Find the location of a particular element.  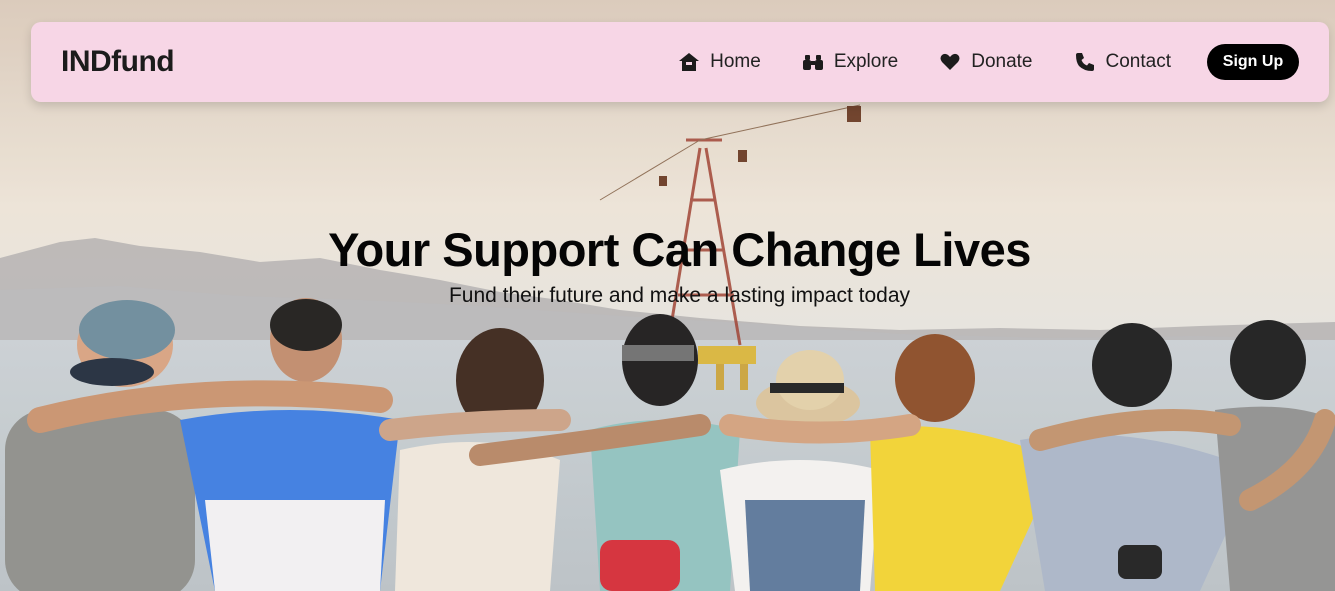

nav-item-donate: Donate is located at coordinates (986, 62).